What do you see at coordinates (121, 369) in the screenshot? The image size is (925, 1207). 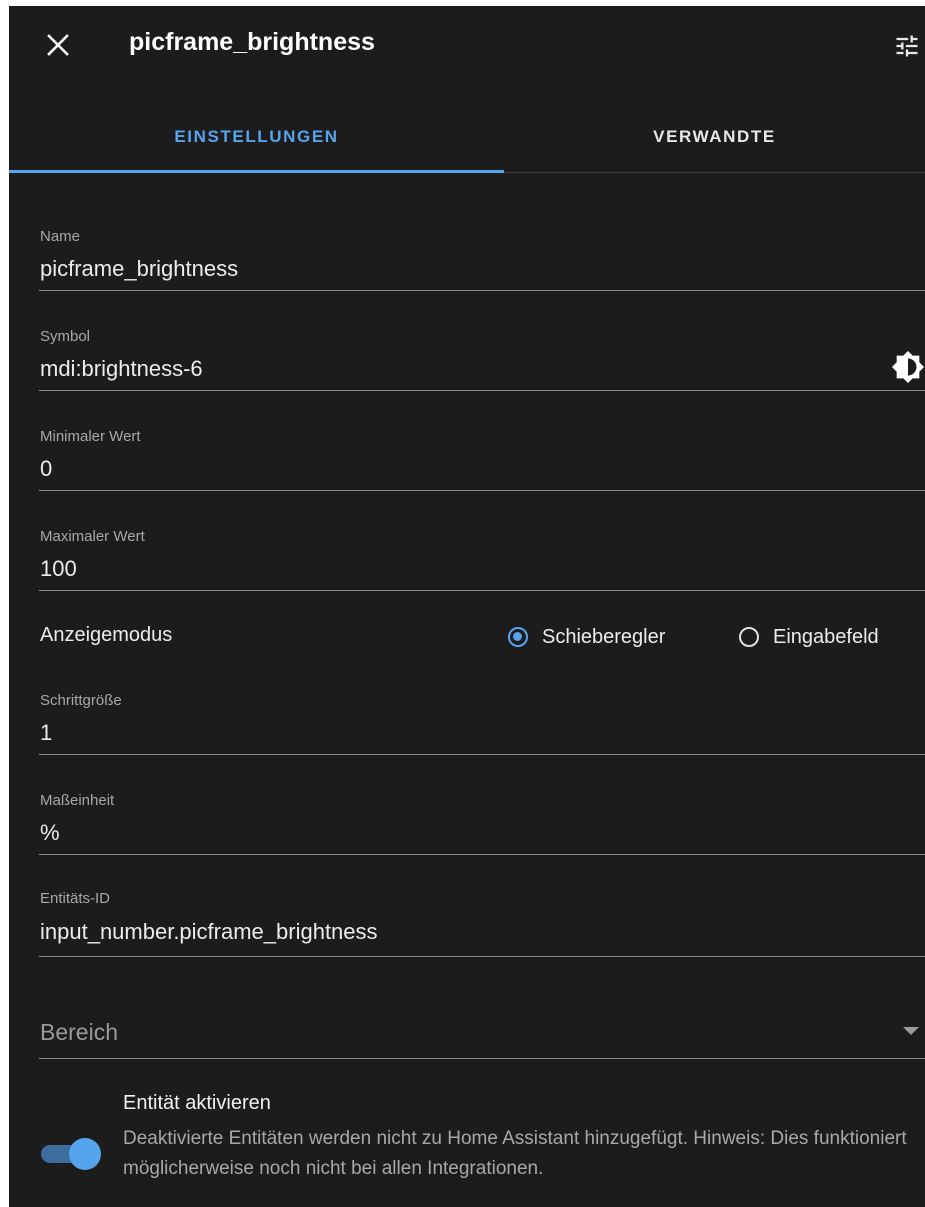 I see `symbol-input: mdi:brightness-6` at bounding box center [121, 369].